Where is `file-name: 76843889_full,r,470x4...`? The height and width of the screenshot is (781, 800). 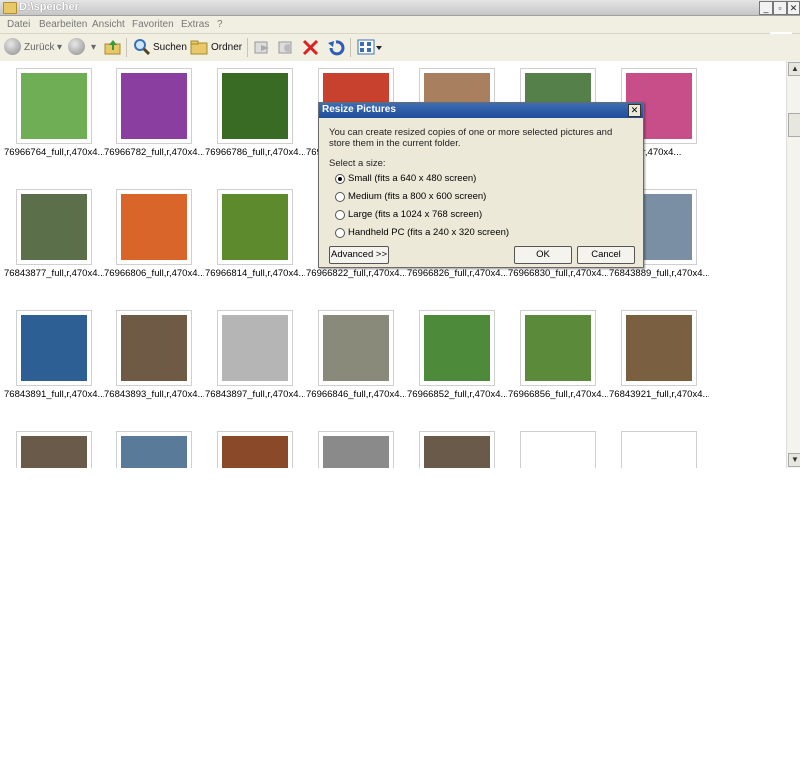 file-name: 76843889_full,r,470x4... is located at coordinates (659, 273).